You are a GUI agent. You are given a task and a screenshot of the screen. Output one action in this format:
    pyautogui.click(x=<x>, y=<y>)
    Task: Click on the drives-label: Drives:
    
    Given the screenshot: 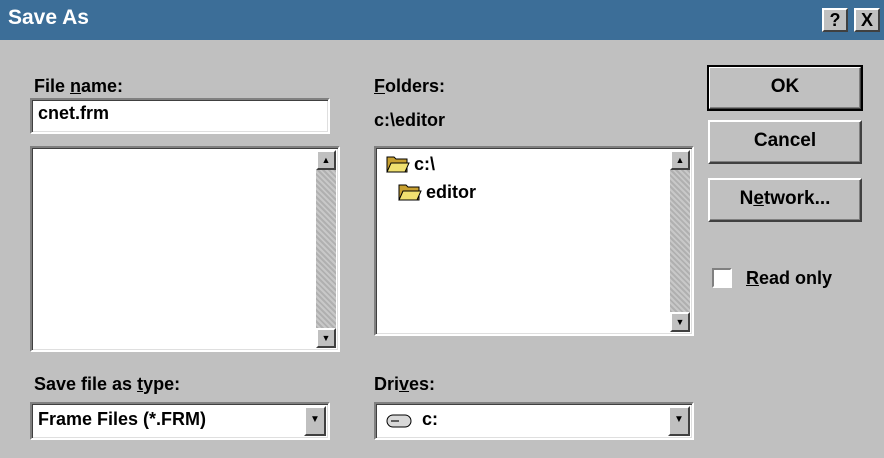 What is the action you would take?
    pyautogui.click(x=404, y=384)
    